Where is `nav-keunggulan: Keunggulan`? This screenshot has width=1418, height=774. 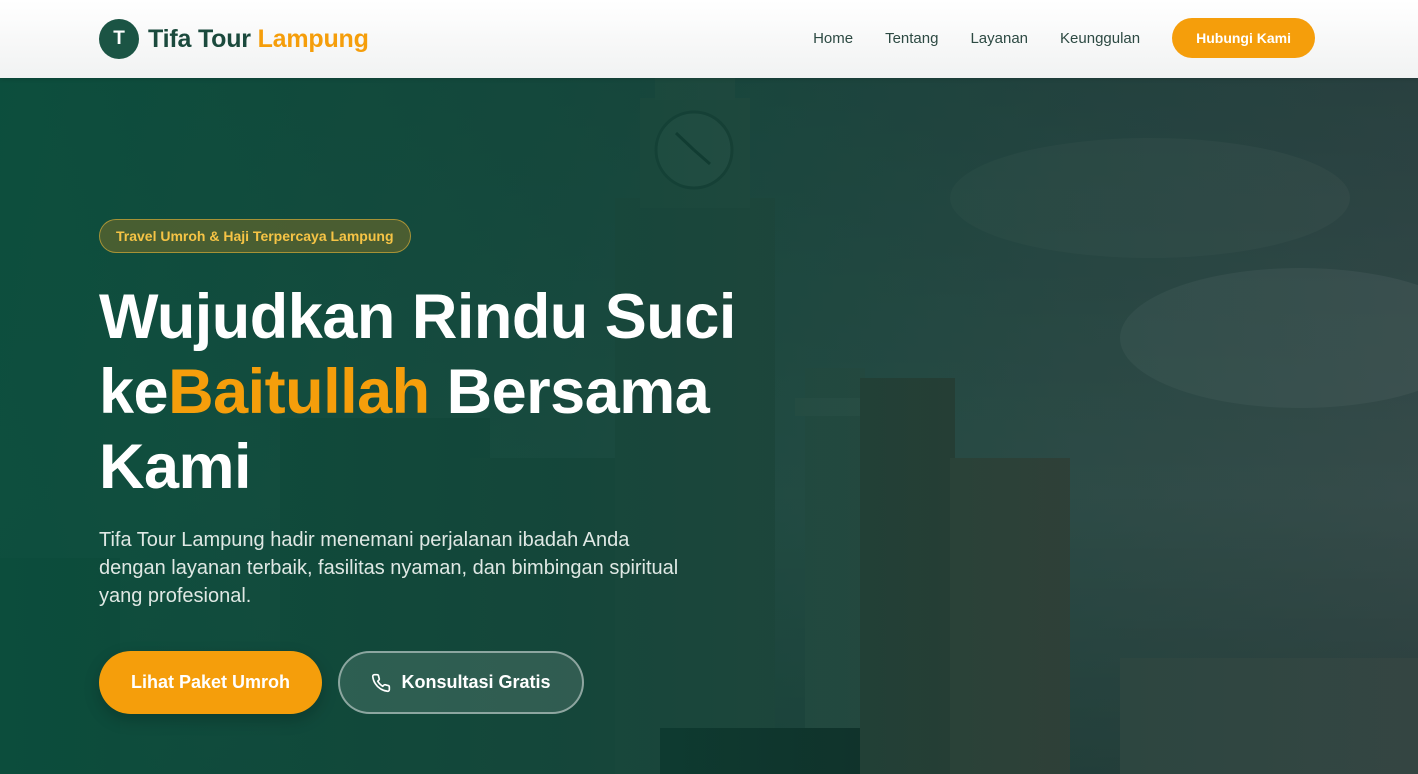
nav-keunggulan: Keunggulan is located at coordinates (1100, 38).